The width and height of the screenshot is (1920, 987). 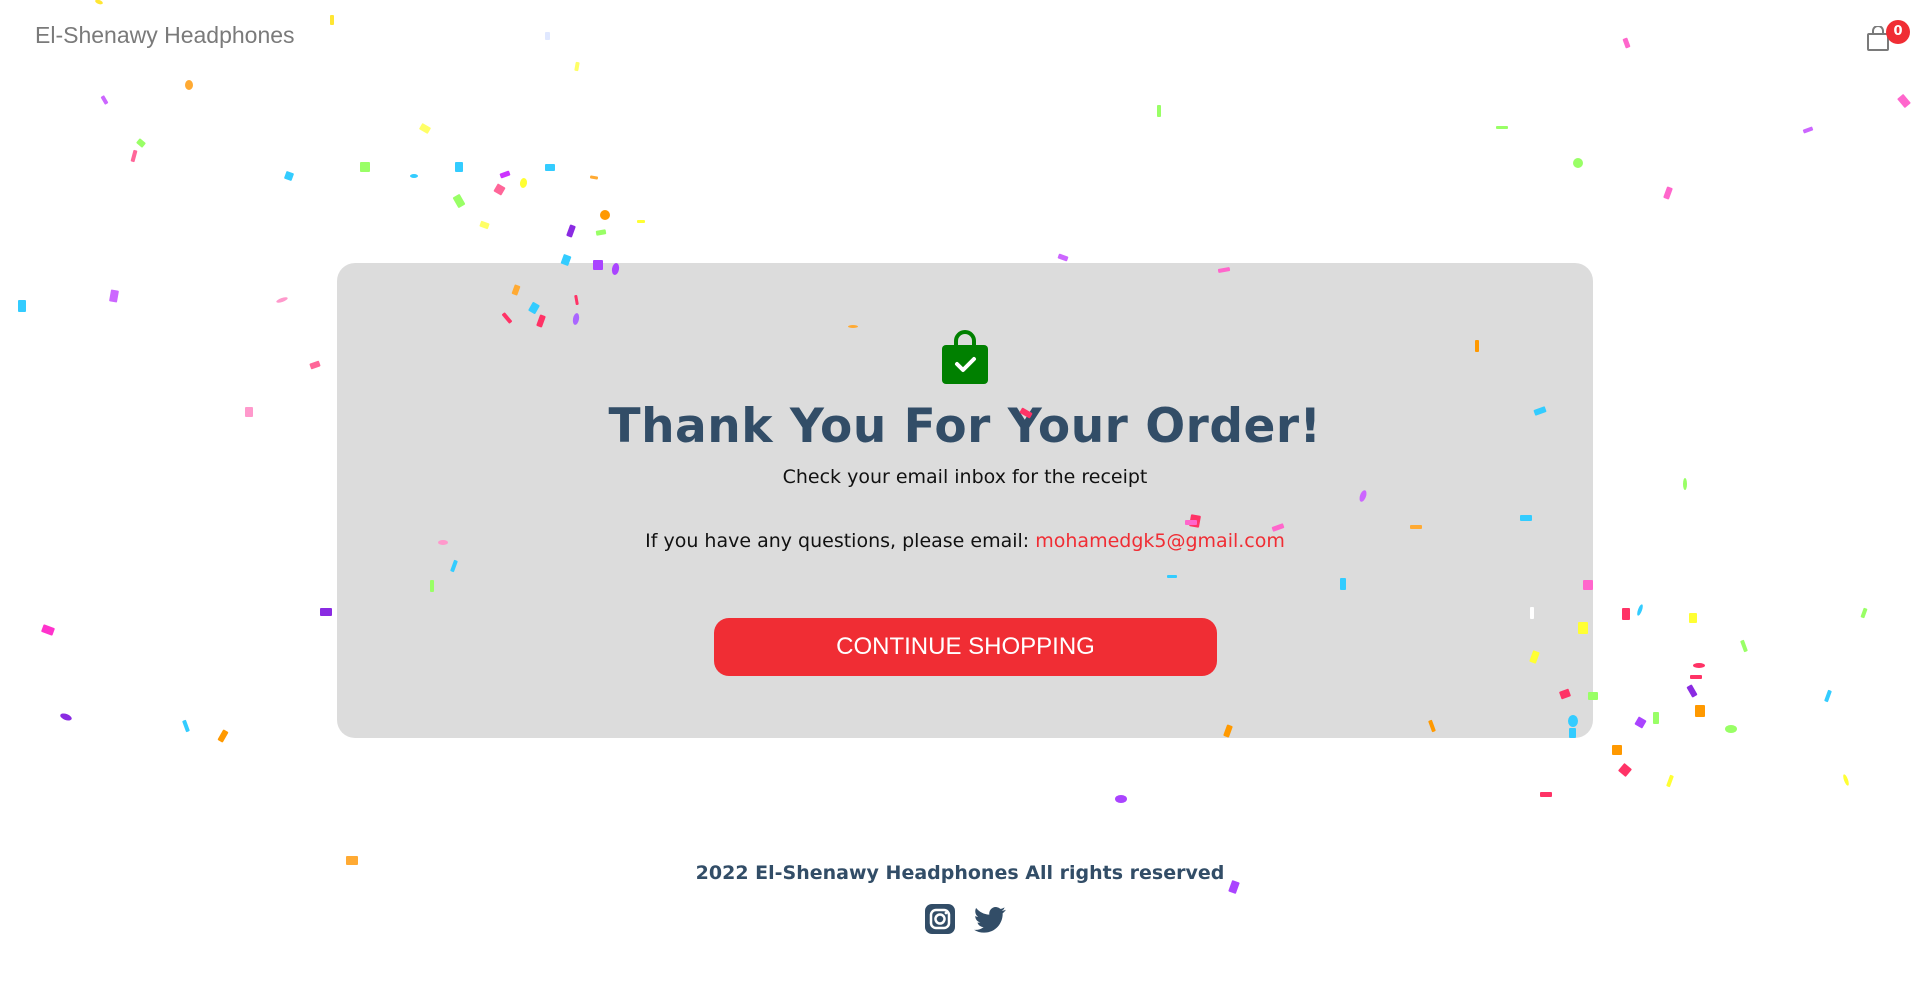 I want to click on receipt-text: Check your email inbox for the receipt, so click(x=965, y=477).